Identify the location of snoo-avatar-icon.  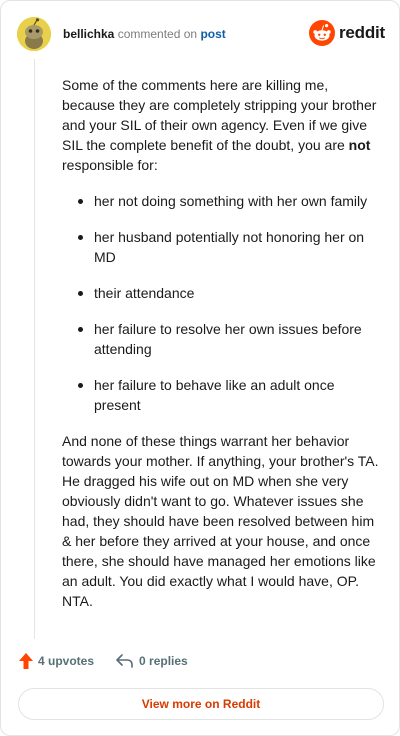
(34, 34).